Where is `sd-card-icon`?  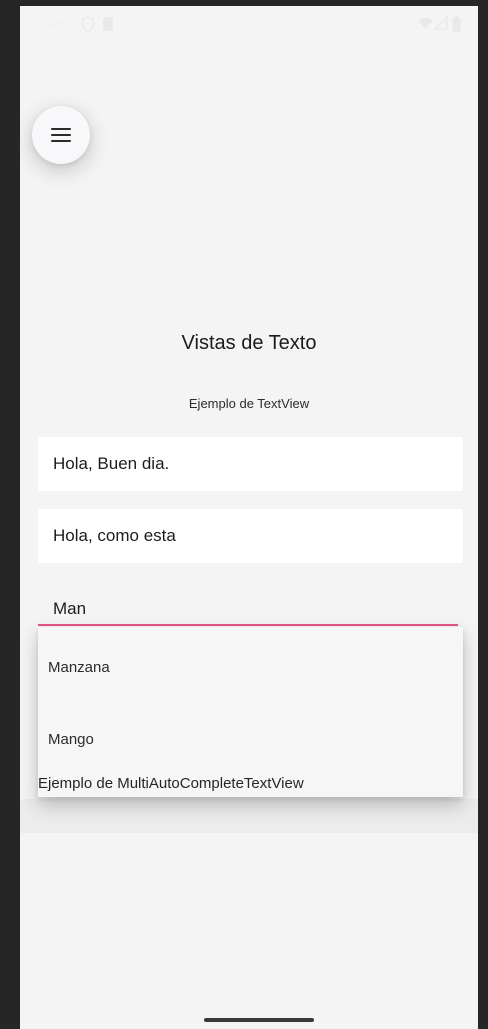
sd-card-icon is located at coordinates (108, 24).